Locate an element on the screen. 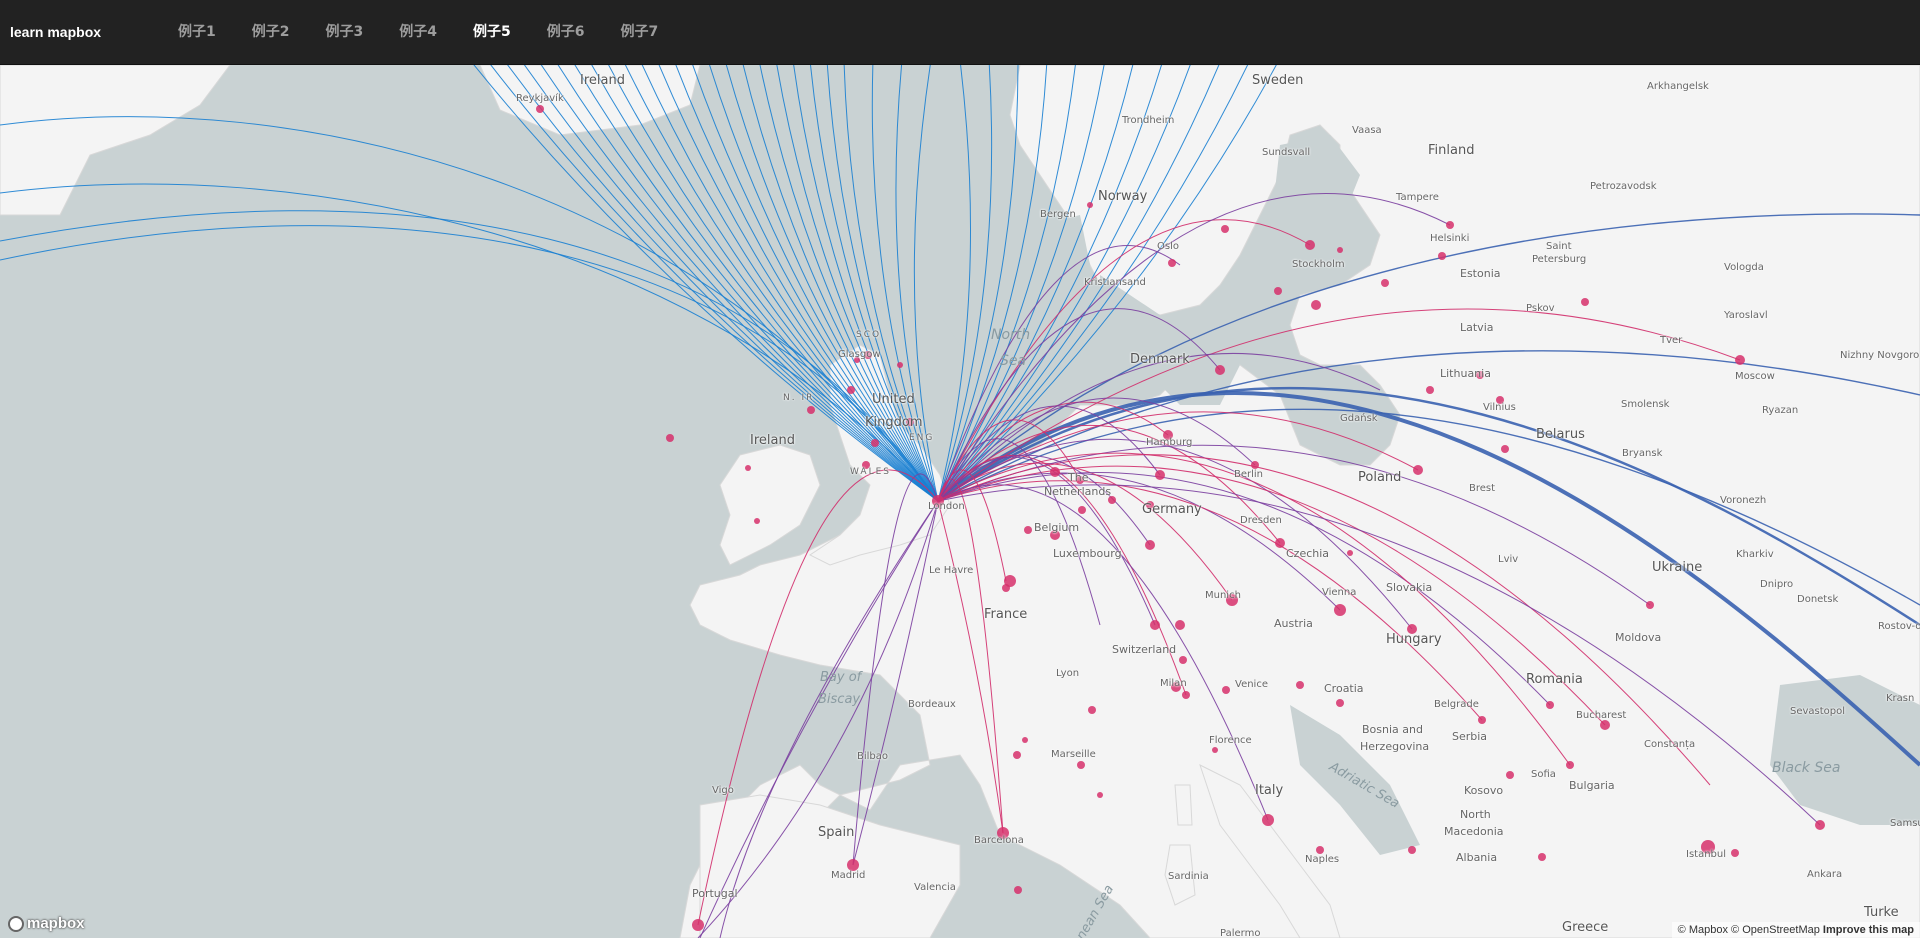 This screenshot has height=938, width=1920. label-switzerland: Switzerland is located at coordinates (1144, 649).